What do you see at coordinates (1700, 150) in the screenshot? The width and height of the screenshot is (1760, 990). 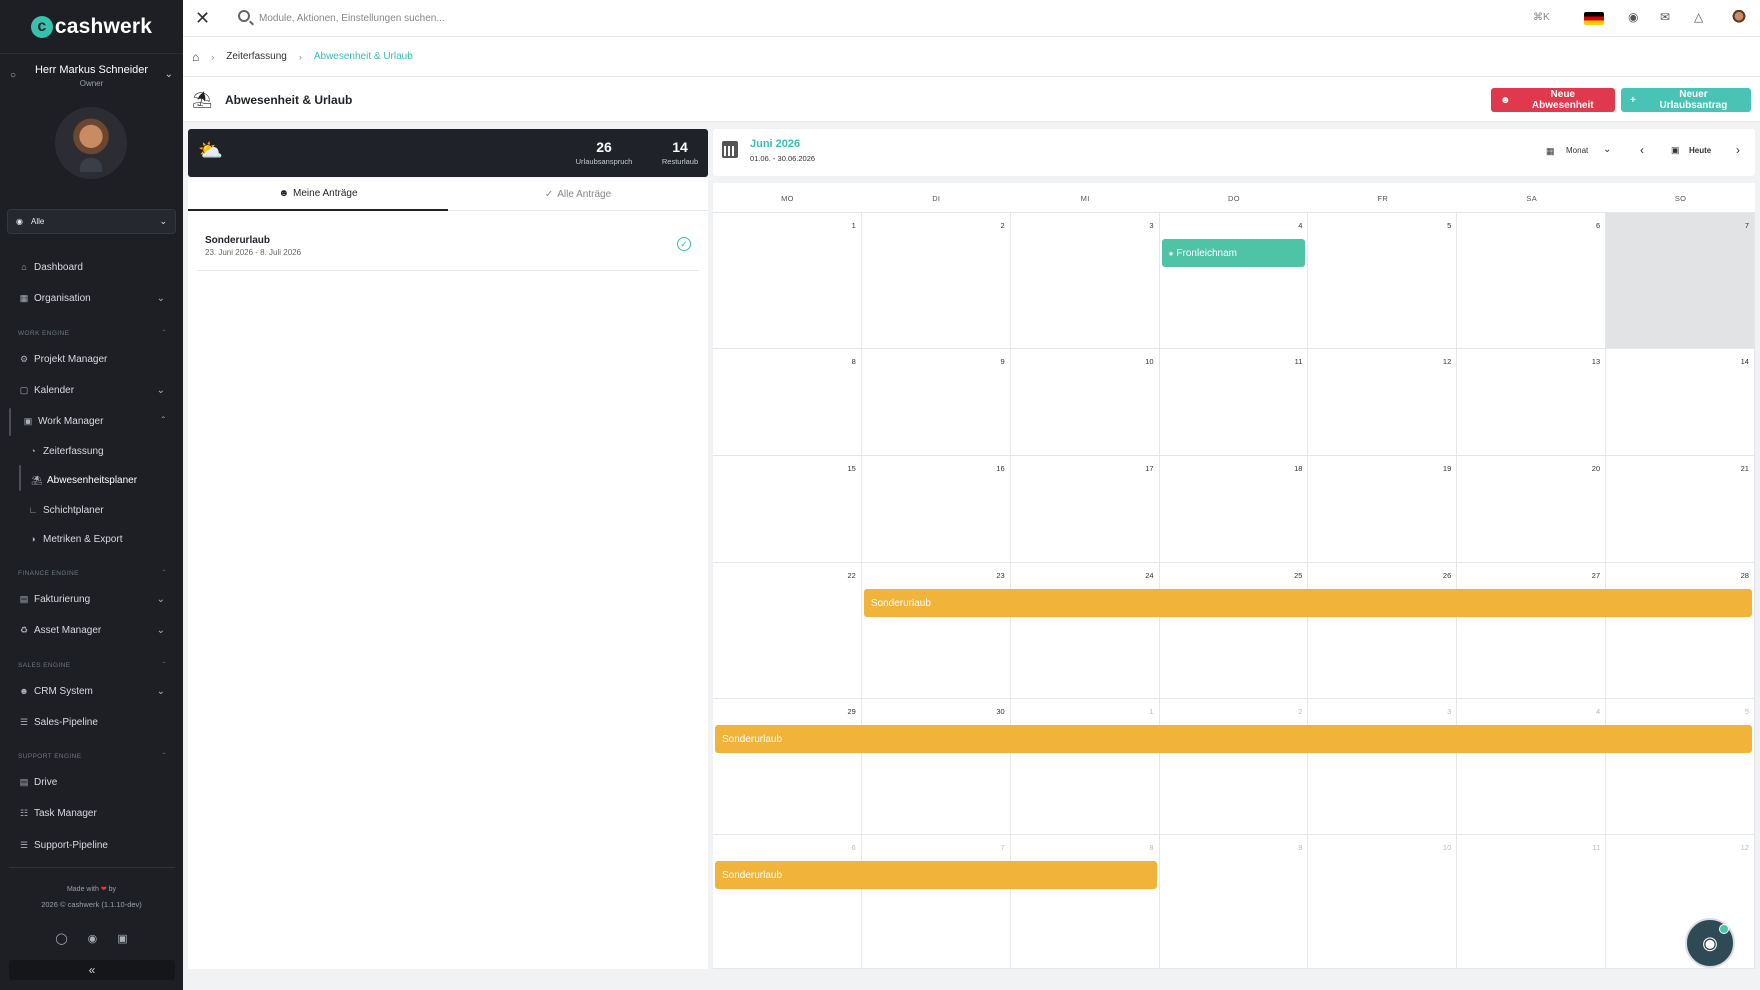 I see `today-button: Heute` at bounding box center [1700, 150].